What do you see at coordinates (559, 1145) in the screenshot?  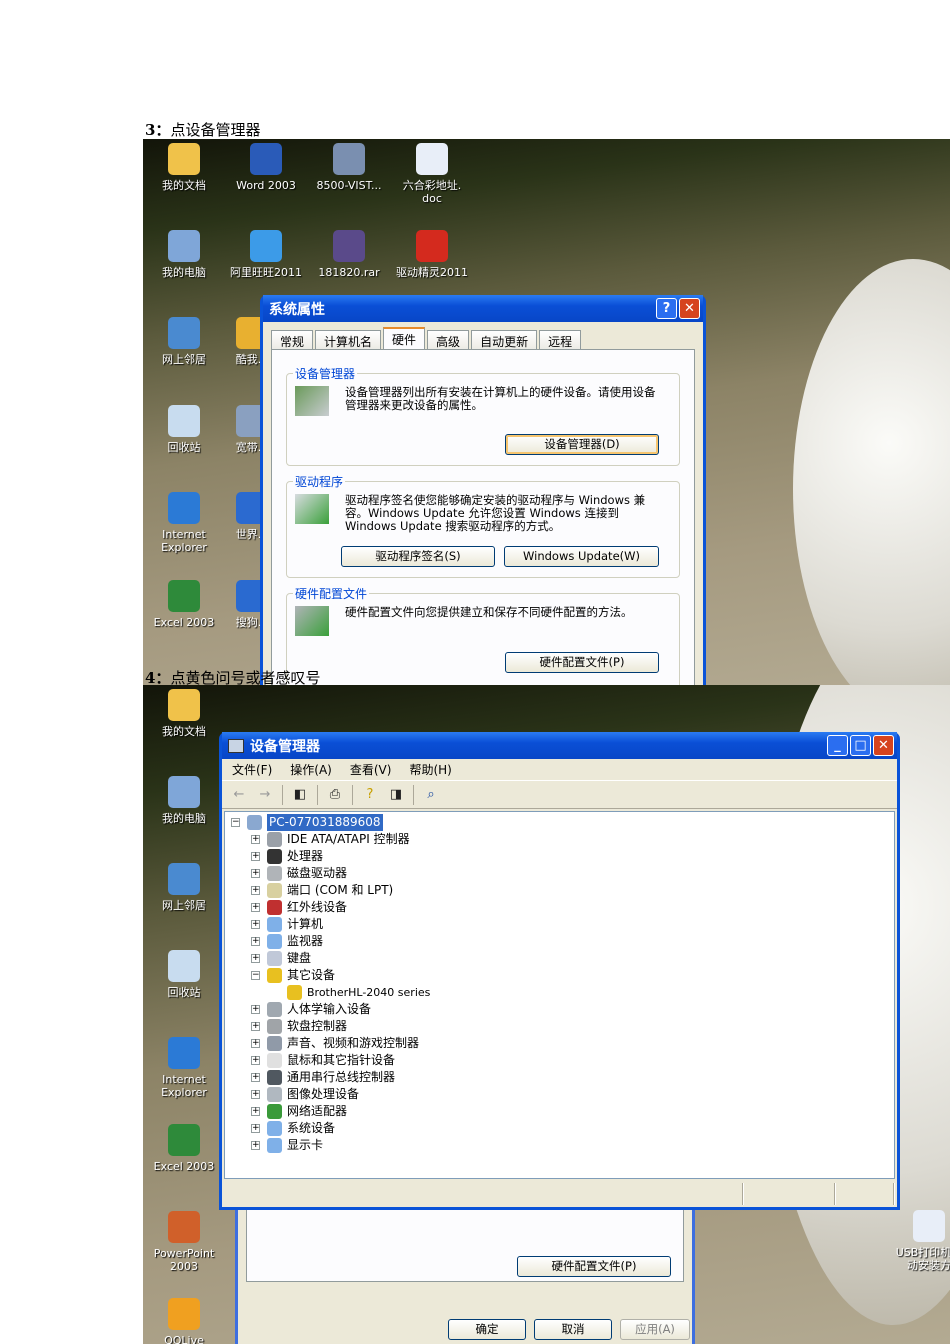 I see `device-category: + 显示卡` at bounding box center [559, 1145].